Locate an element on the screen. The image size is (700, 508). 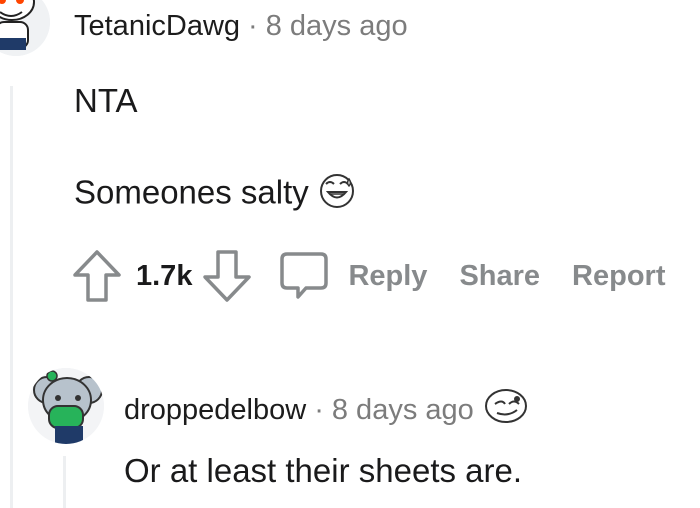
report-button: Report is located at coordinates (618, 276).